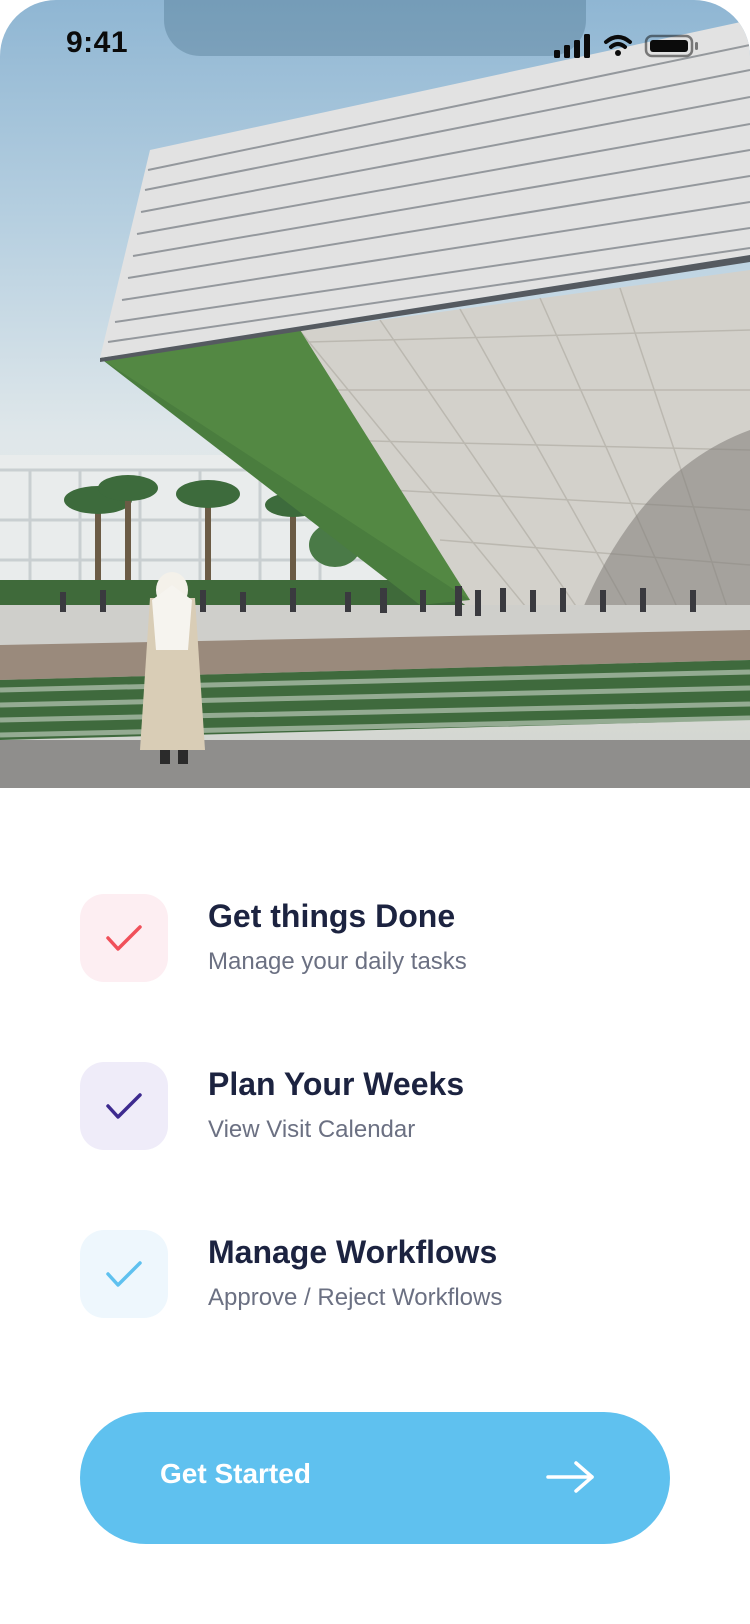 The width and height of the screenshot is (750, 1624). I want to click on device-notch, so click(375, 28).